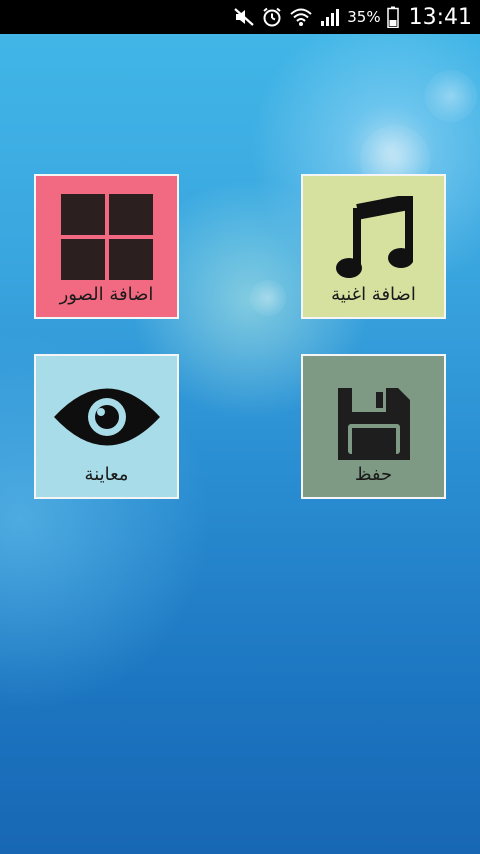 The width and height of the screenshot is (480, 854). I want to click on music-note-icon, so click(373, 239).